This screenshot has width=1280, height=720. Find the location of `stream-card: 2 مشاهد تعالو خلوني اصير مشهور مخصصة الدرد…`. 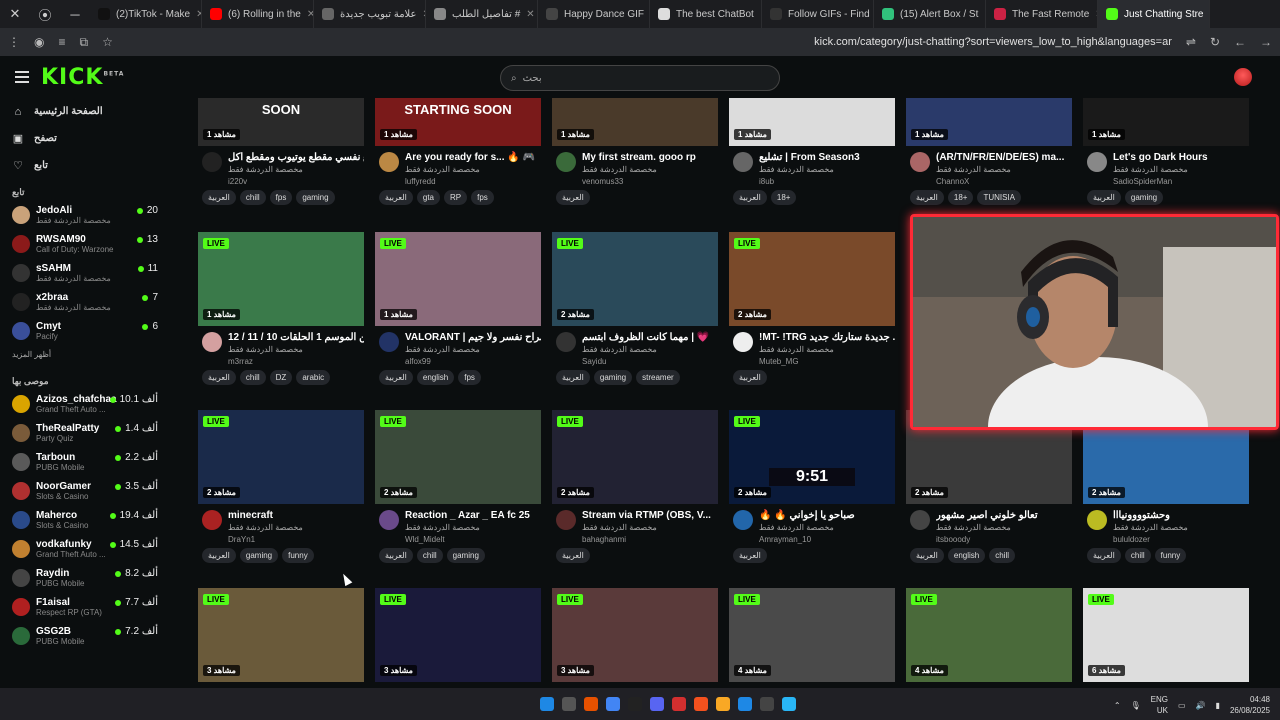

stream-card: 2 مشاهد تعالو خلوني اصير مشهور مخصصة الدرد… is located at coordinates (989, 491).